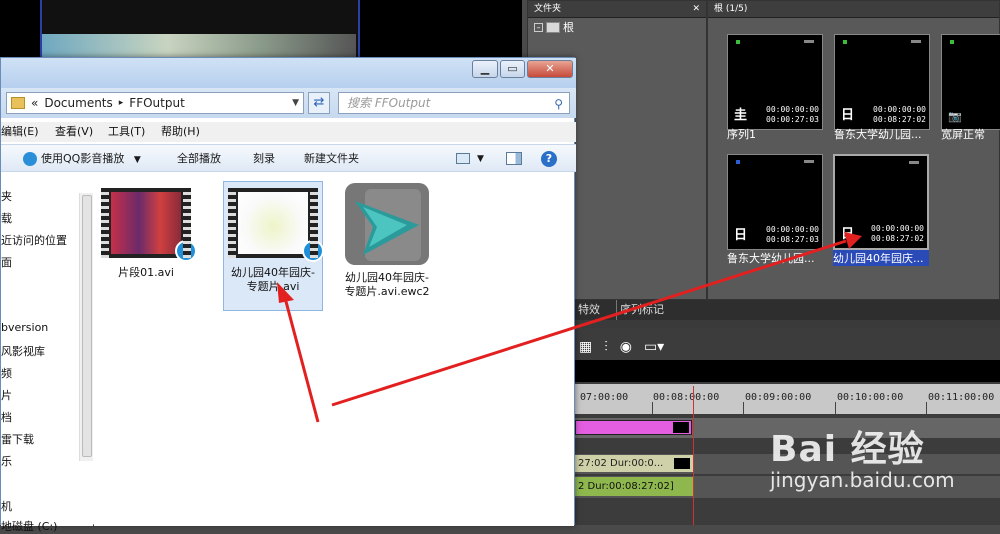 This screenshot has height=534, width=1000. What do you see at coordinates (853, 9) in the screenshot?
I see `bin-panel-header: 根 (1/5)` at bounding box center [853, 9].